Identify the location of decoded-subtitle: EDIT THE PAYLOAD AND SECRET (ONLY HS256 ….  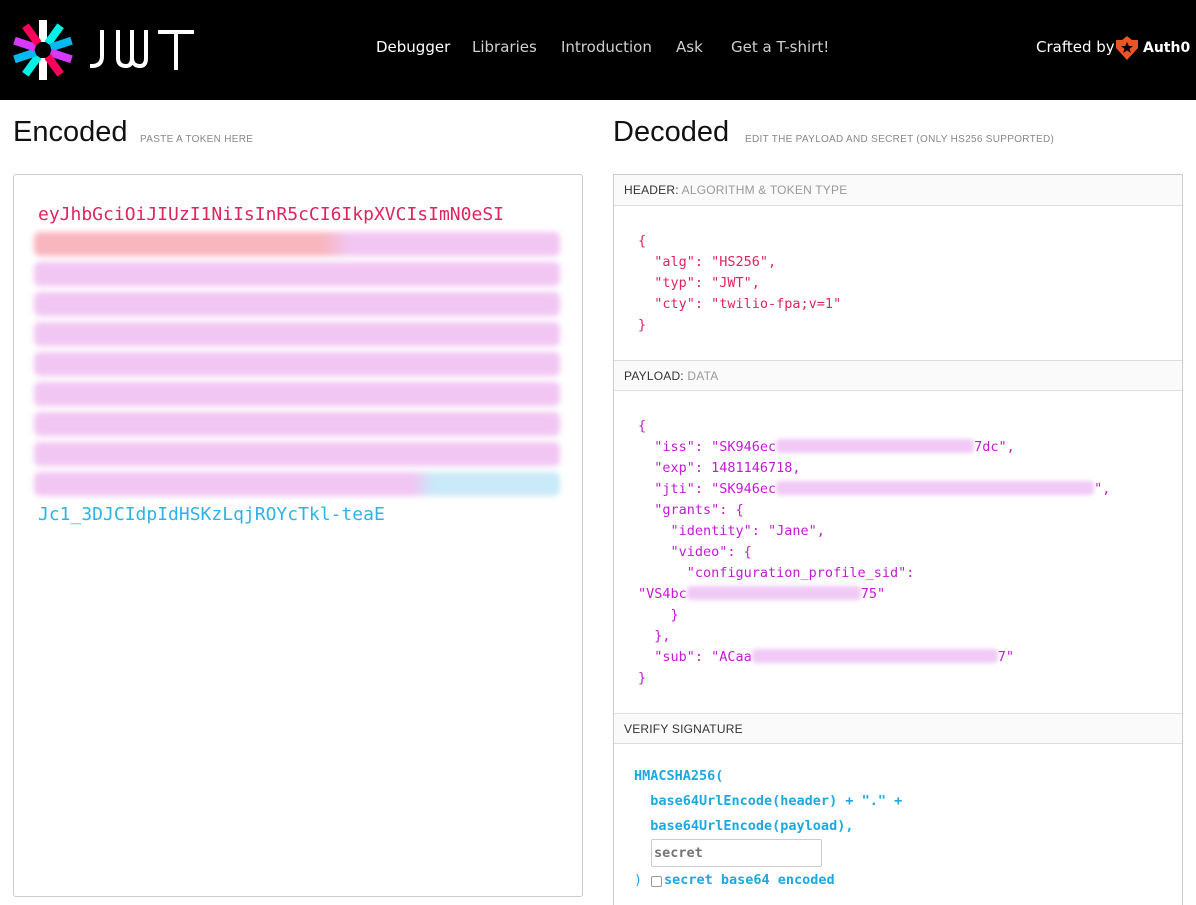
(900, 139).